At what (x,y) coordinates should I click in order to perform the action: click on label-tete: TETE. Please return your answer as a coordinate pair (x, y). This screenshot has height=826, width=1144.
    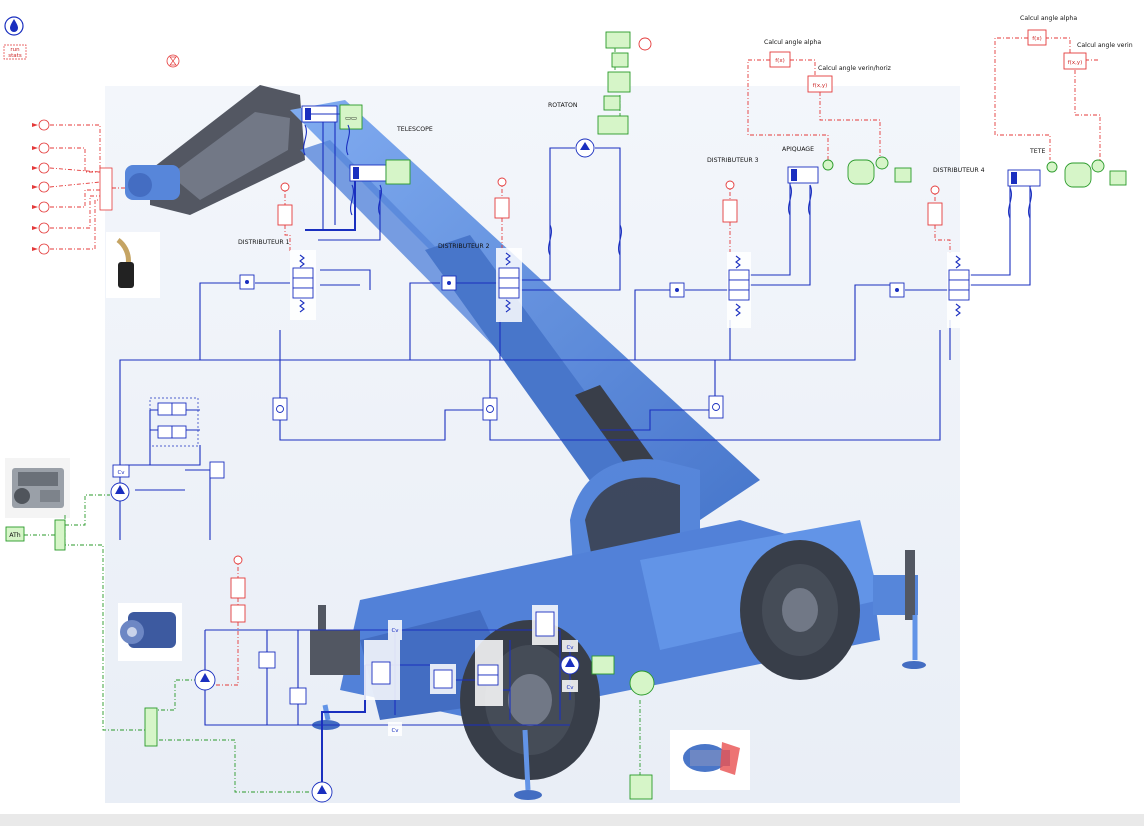
    Looking at the image, I should click on (1037, 151).